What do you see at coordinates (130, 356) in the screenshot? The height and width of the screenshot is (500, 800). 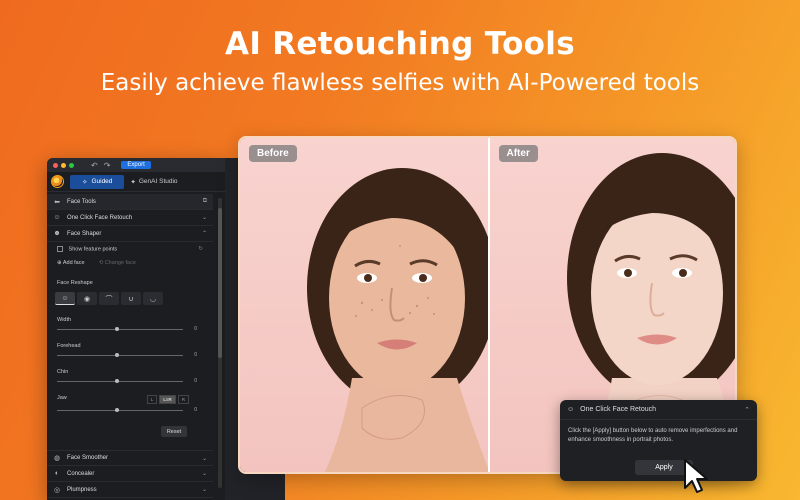 I see `forehead-slider: 0` at bounding box center [130, 356].